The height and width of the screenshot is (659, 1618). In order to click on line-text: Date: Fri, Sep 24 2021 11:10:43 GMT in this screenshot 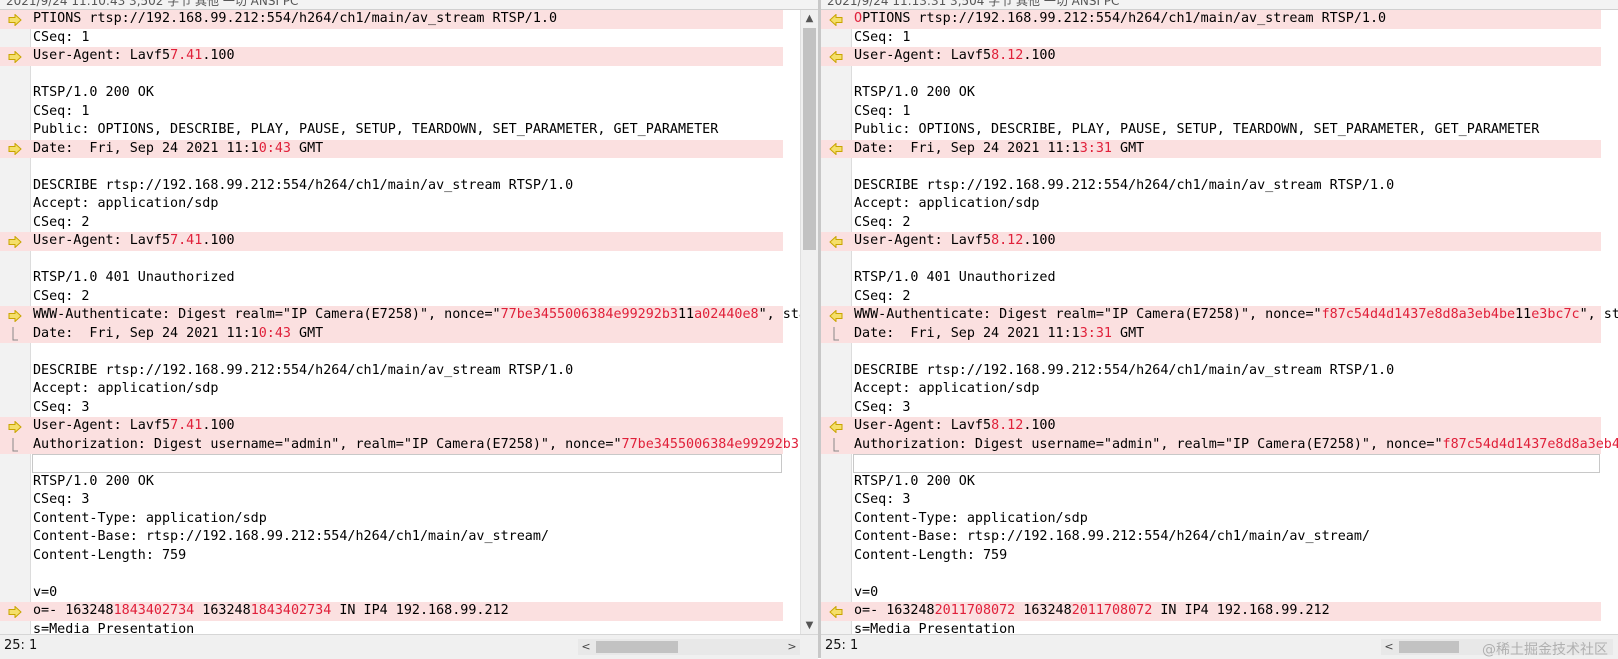, I will do `click(178, 334)`.